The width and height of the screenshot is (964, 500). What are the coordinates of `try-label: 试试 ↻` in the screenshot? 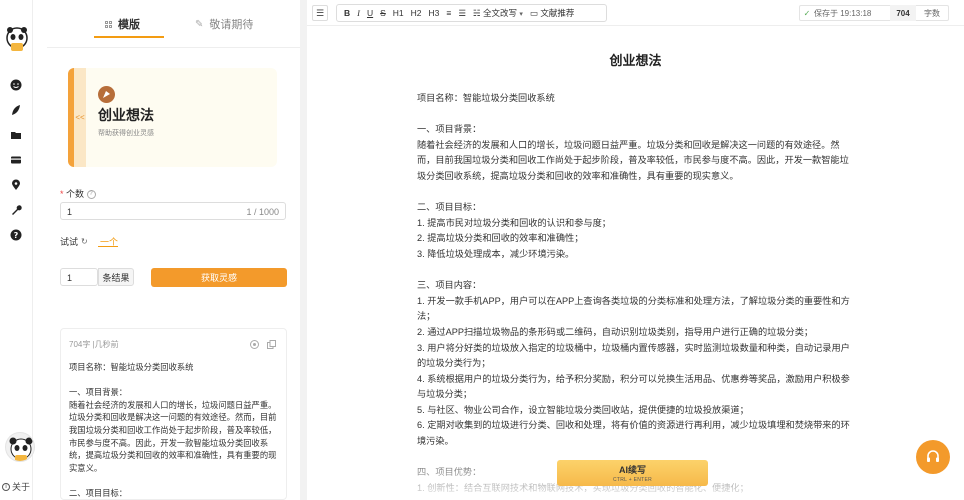 It's located at (74, 241).